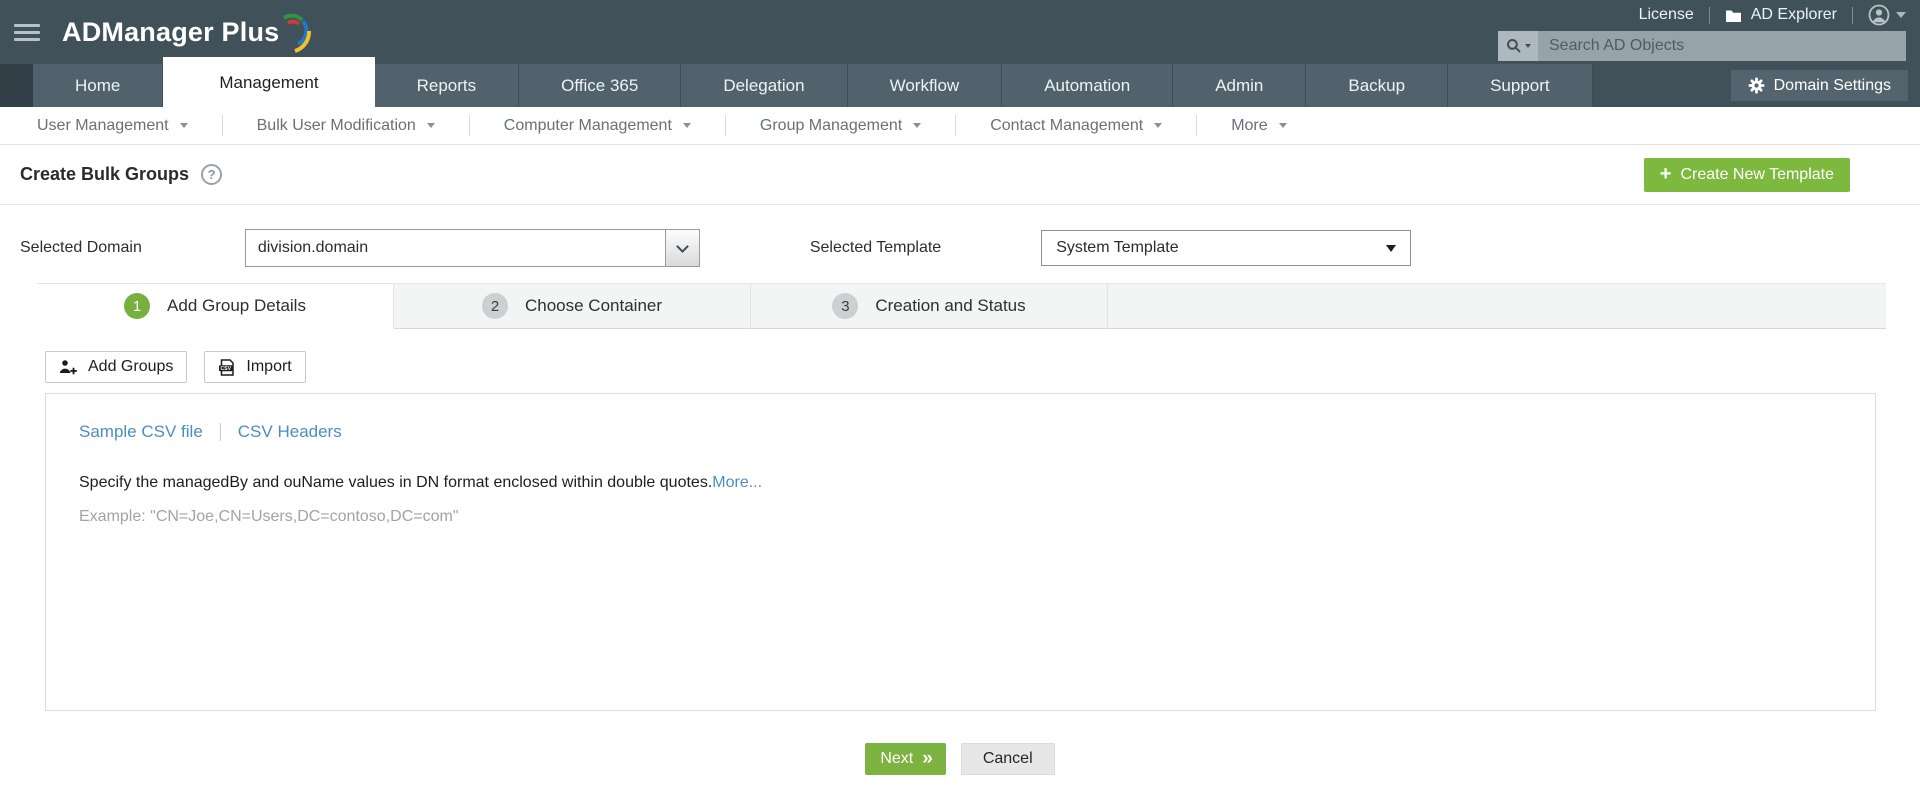  I want to click on tab-management: Management, so click(269, 82).